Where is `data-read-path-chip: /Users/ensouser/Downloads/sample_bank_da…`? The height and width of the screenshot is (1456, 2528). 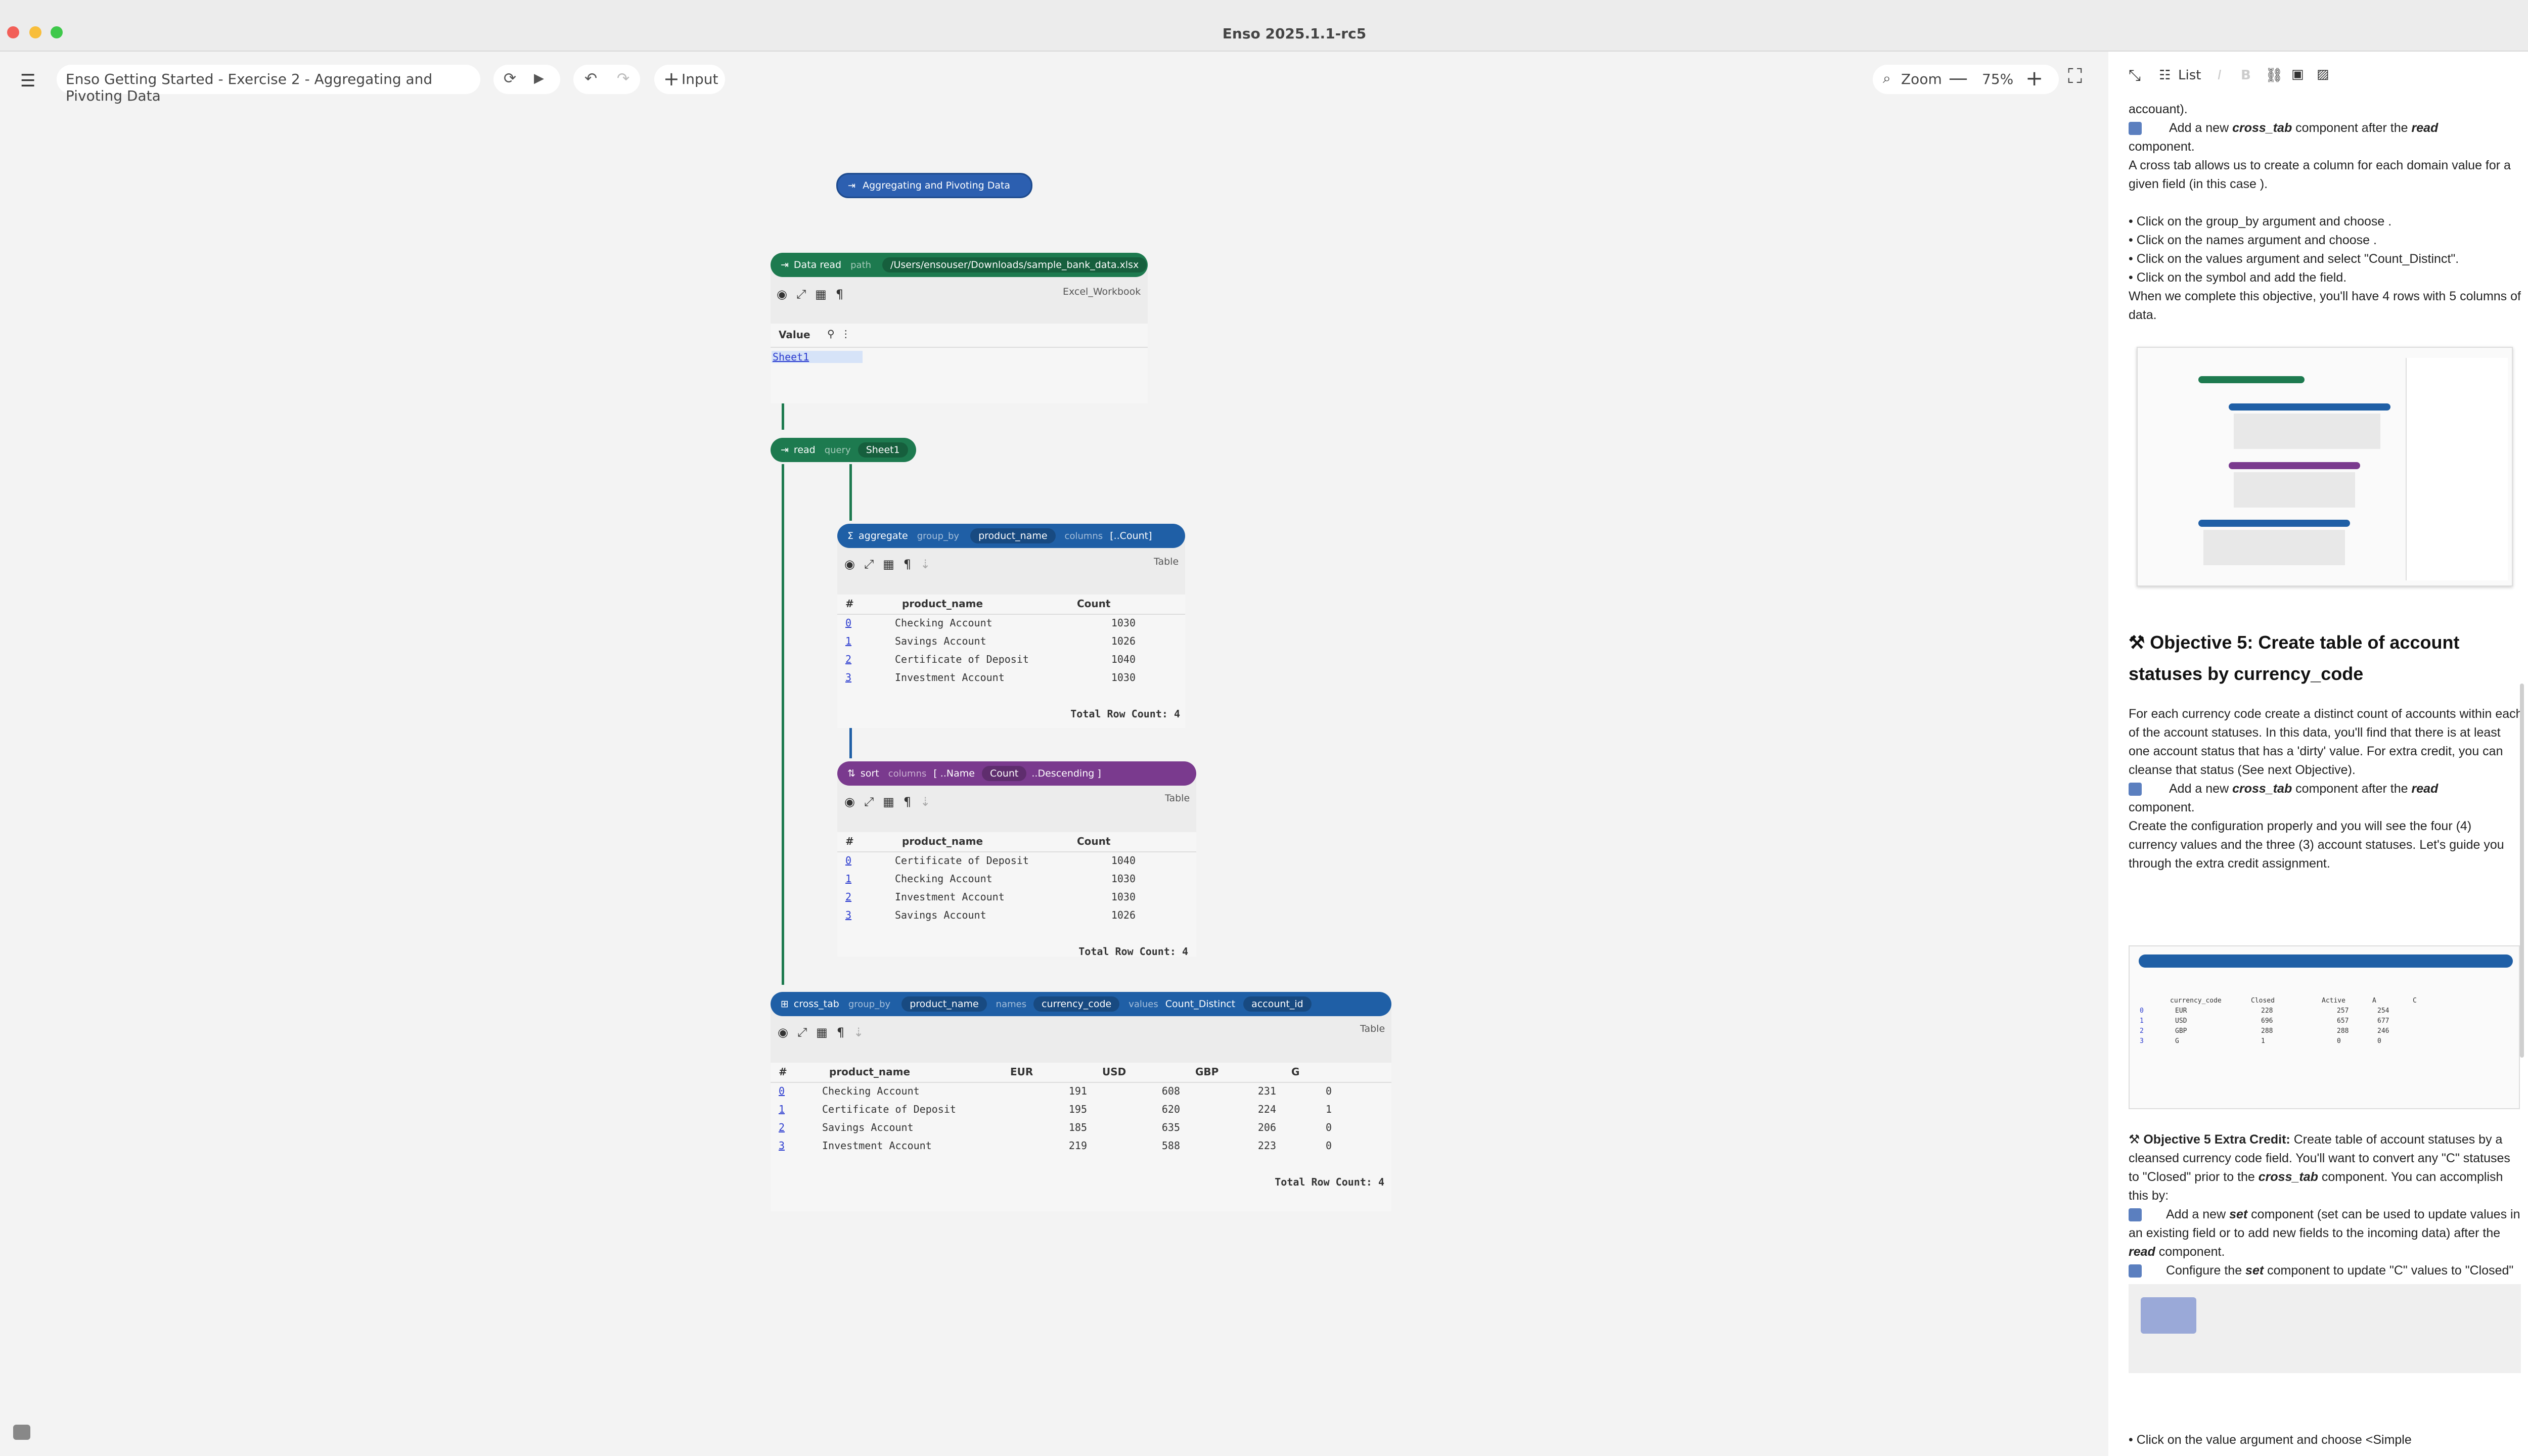
data-read-path-chip: /Users/ensouser/Downloads/sample_bank_da… is located at coordinates (1015, 264).